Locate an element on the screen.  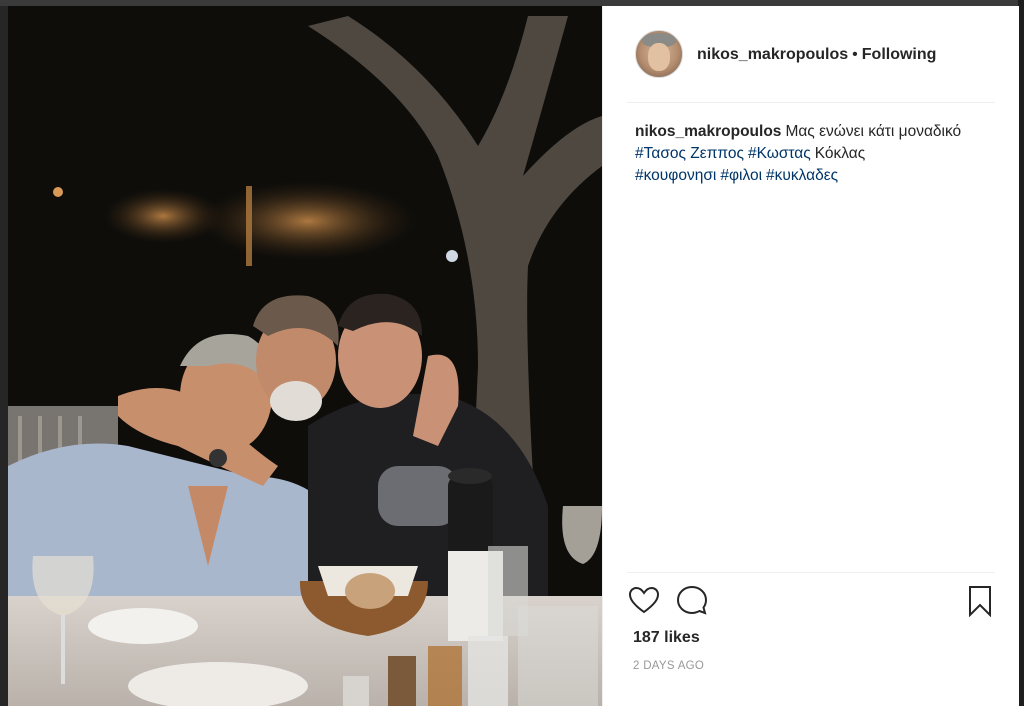
comment-icon is located at coordinates (692, 601).